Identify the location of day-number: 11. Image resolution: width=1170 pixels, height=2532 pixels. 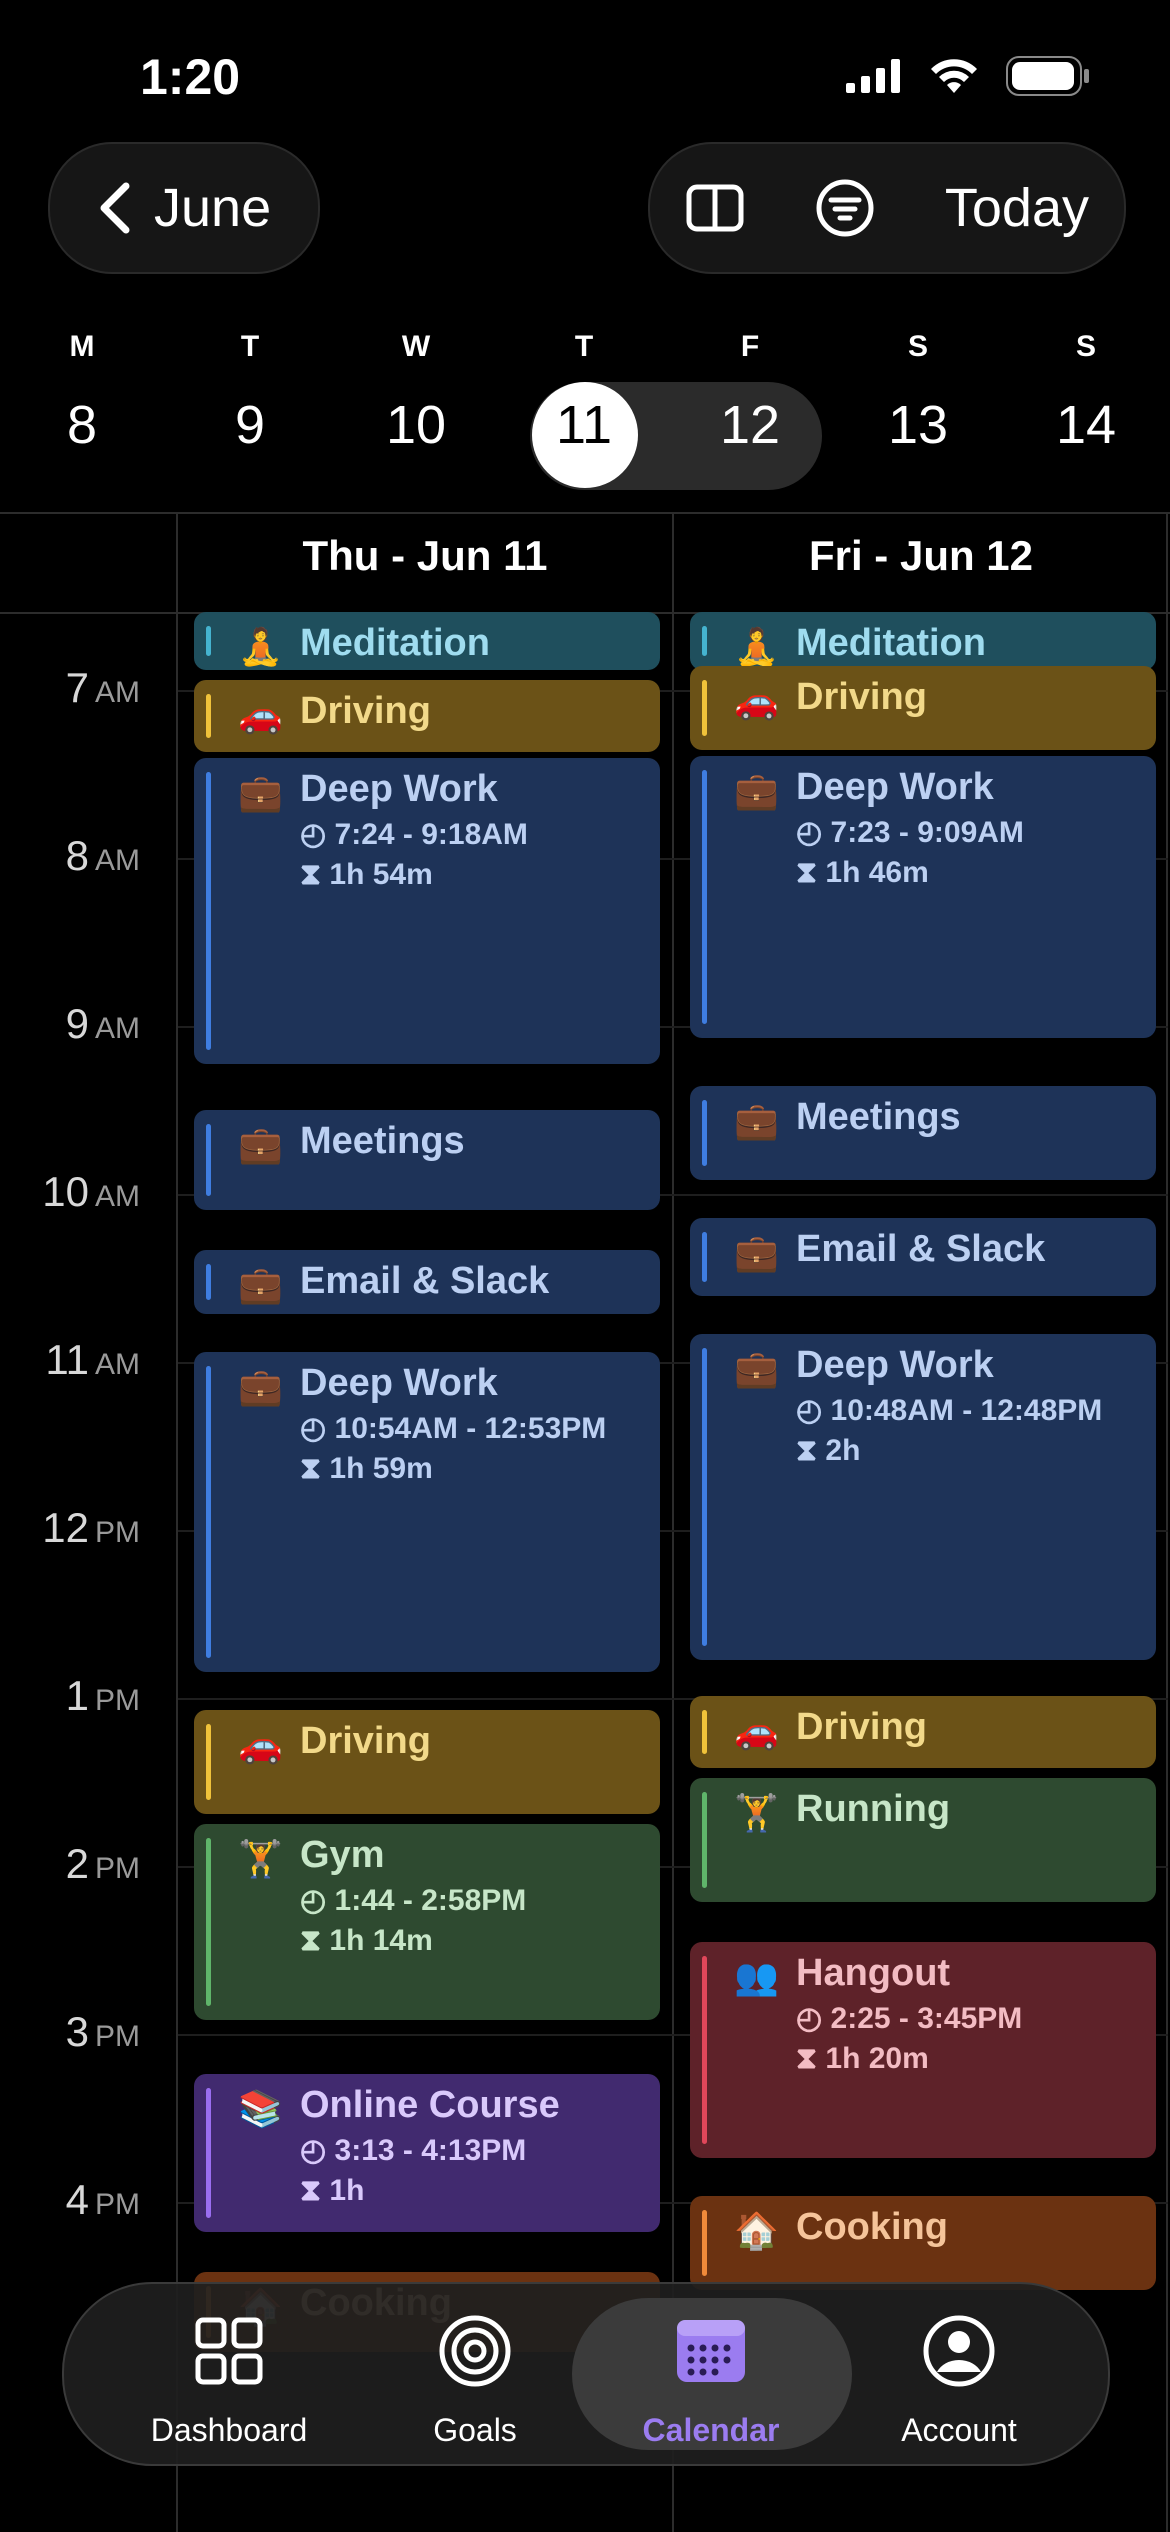
(584, 425).